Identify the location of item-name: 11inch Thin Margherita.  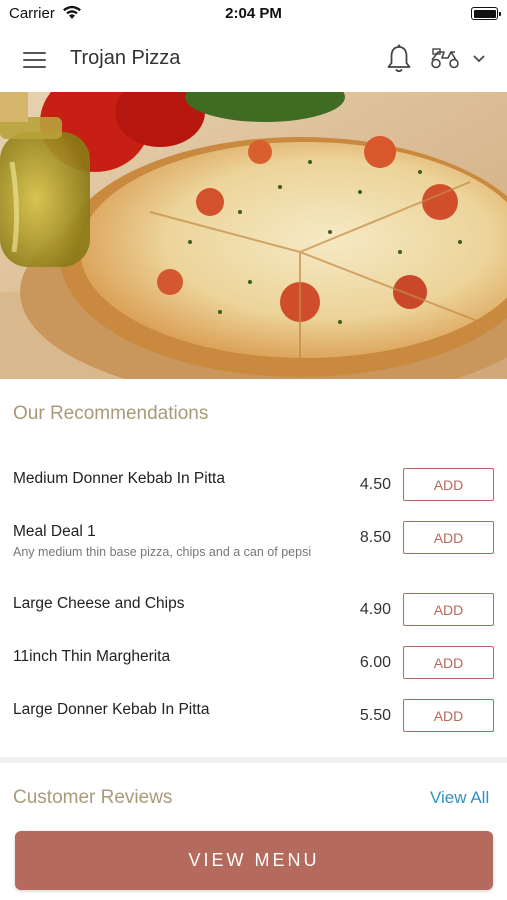
(92, 656).